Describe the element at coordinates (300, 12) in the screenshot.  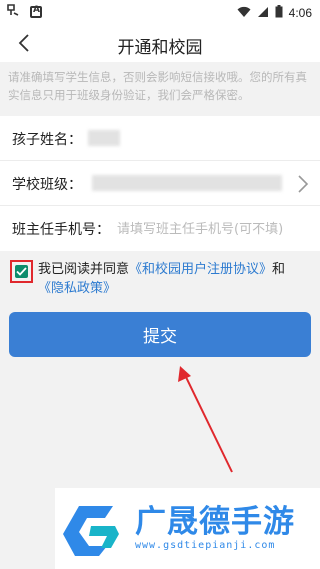
I see `clock: 4:06` at that location.